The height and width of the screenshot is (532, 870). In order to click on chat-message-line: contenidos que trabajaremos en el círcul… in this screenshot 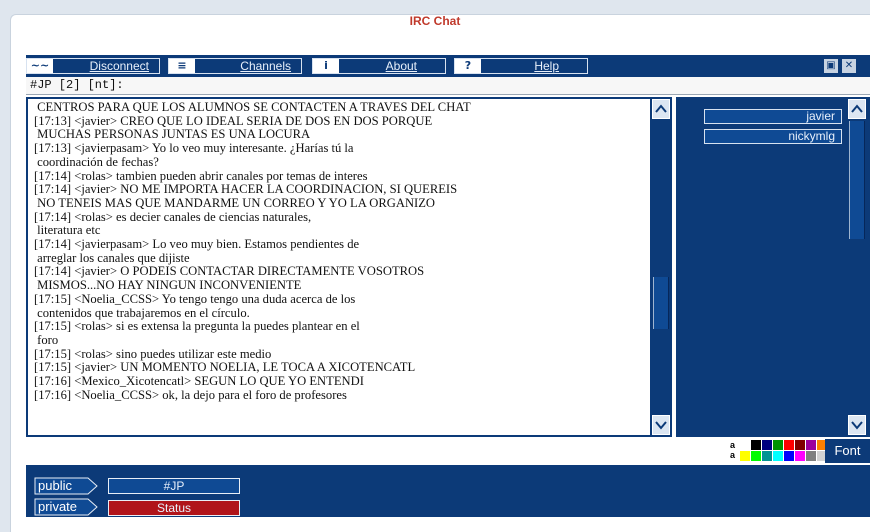, I will do `click(142, 312)`.